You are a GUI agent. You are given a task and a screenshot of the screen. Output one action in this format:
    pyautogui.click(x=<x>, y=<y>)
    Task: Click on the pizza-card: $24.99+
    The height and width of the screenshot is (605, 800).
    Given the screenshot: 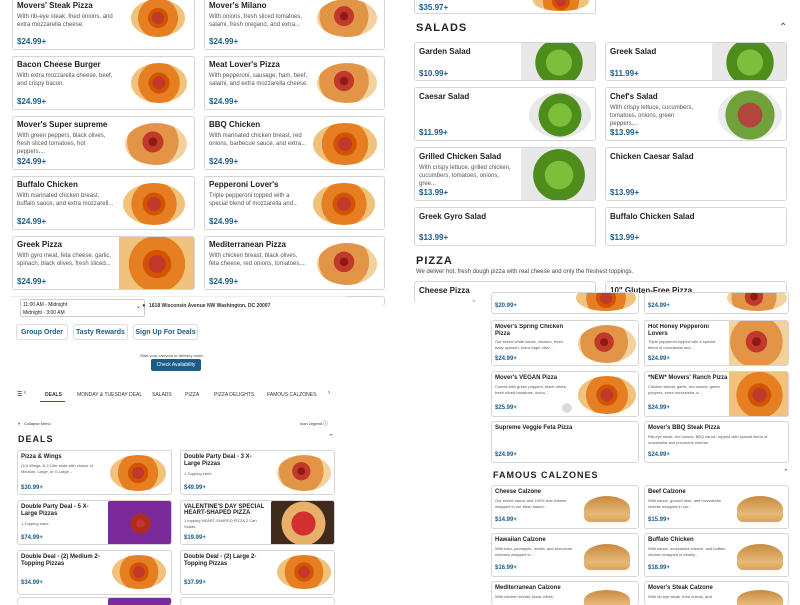 What is the action you would take?
    pyautogui.click(x=716, y=303)
    